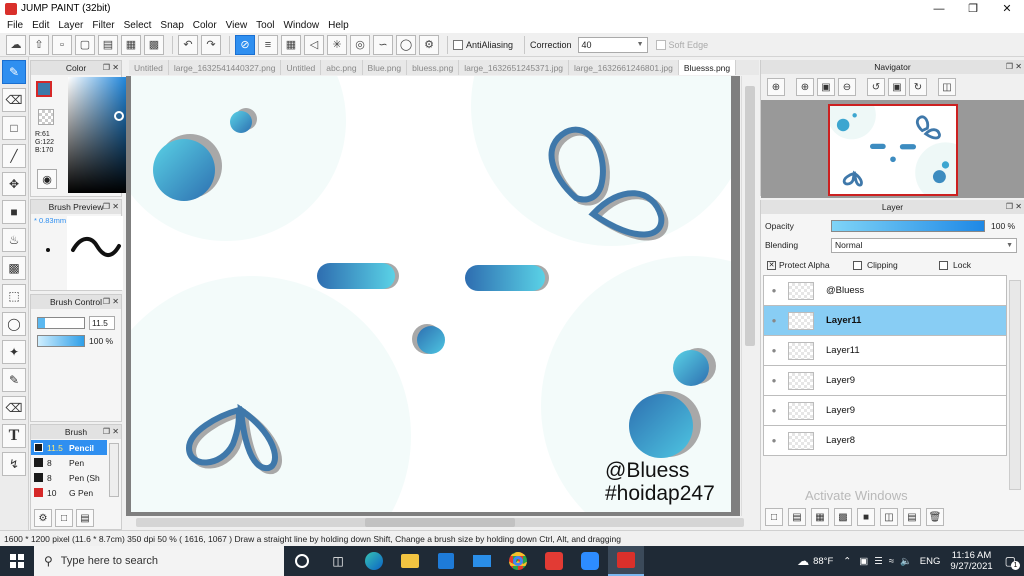  Describe the element at coordinates (429, 44) in the screenshot. I see `settings-icon: ⚙` at that location.